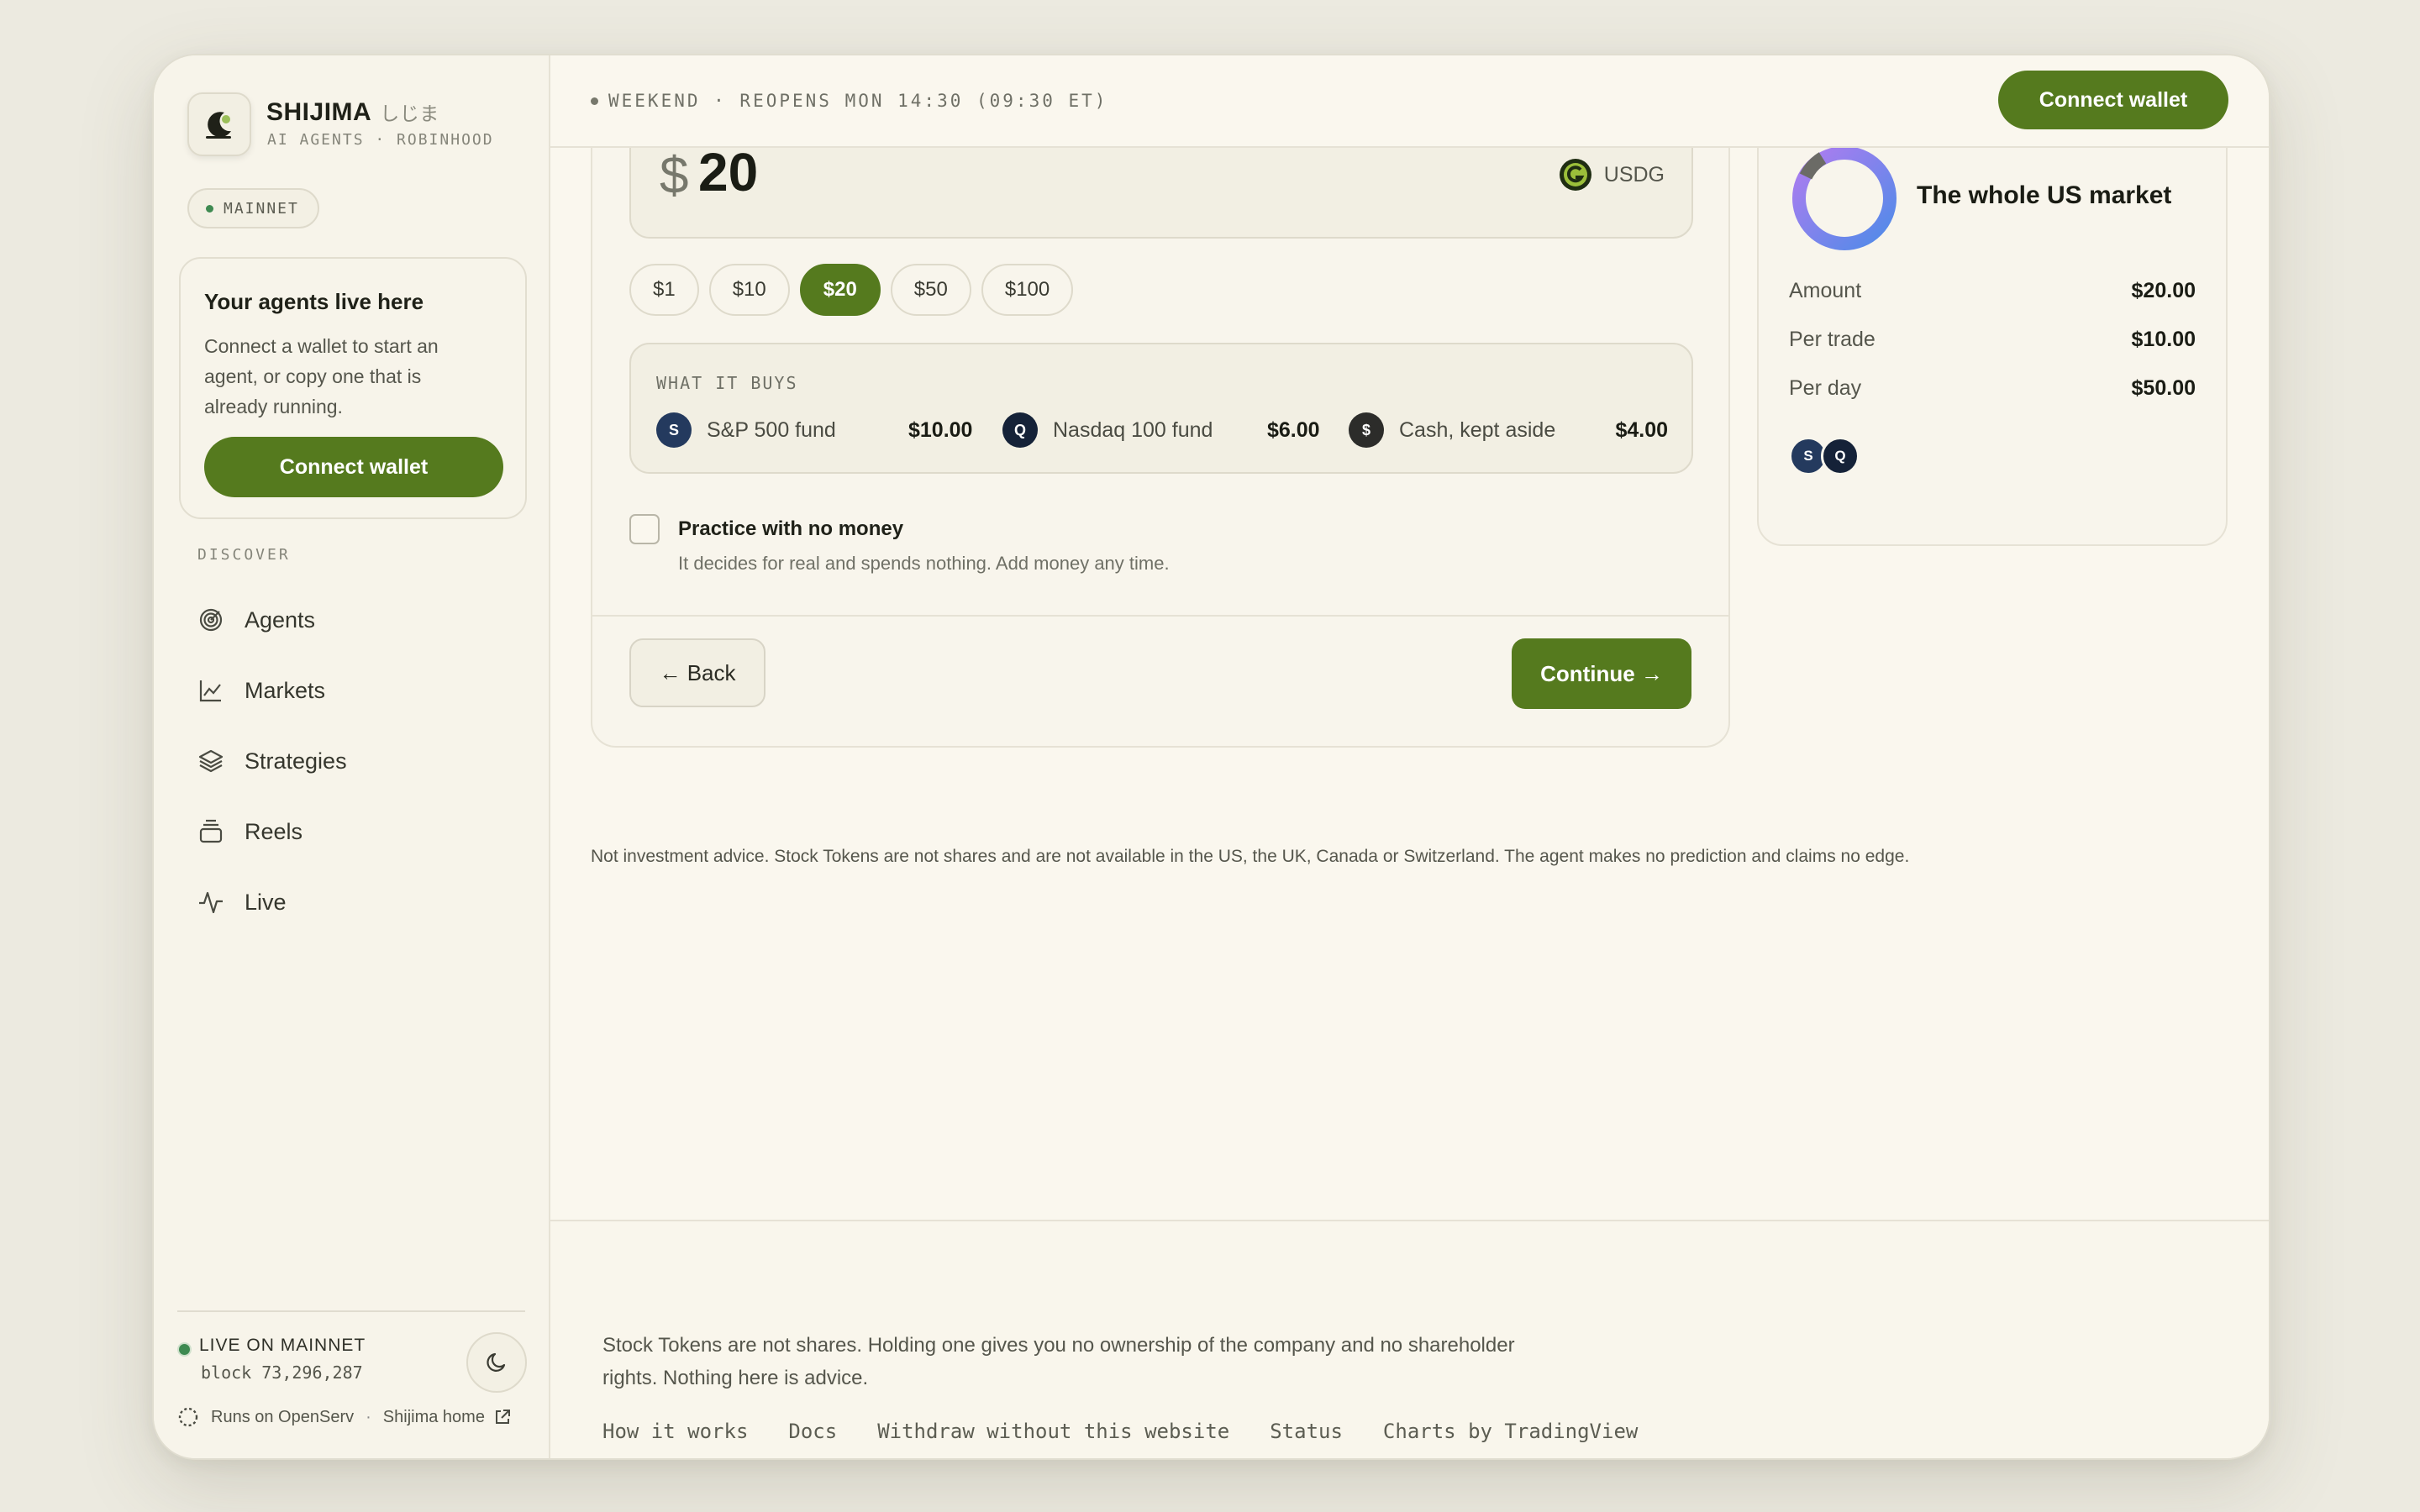 The height and width of the screenshot is (1512, 2420). I want to click on layers-icon, so click(211, 761).